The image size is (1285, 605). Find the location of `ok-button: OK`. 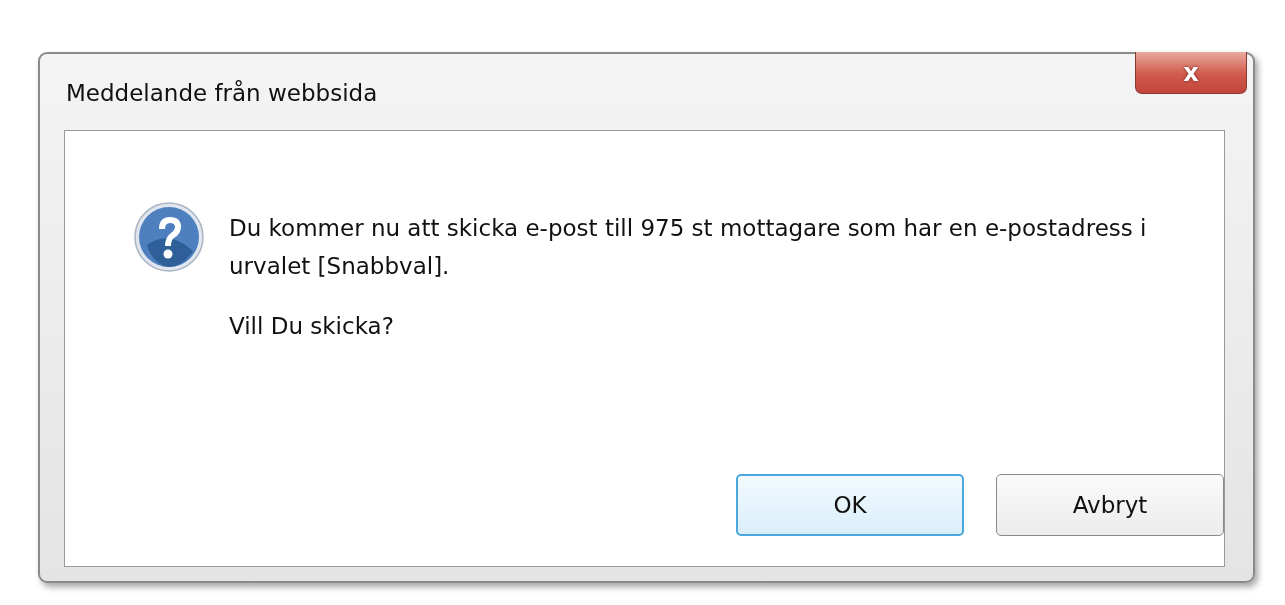

ok-button: OK is located at coordinates (850, 505).